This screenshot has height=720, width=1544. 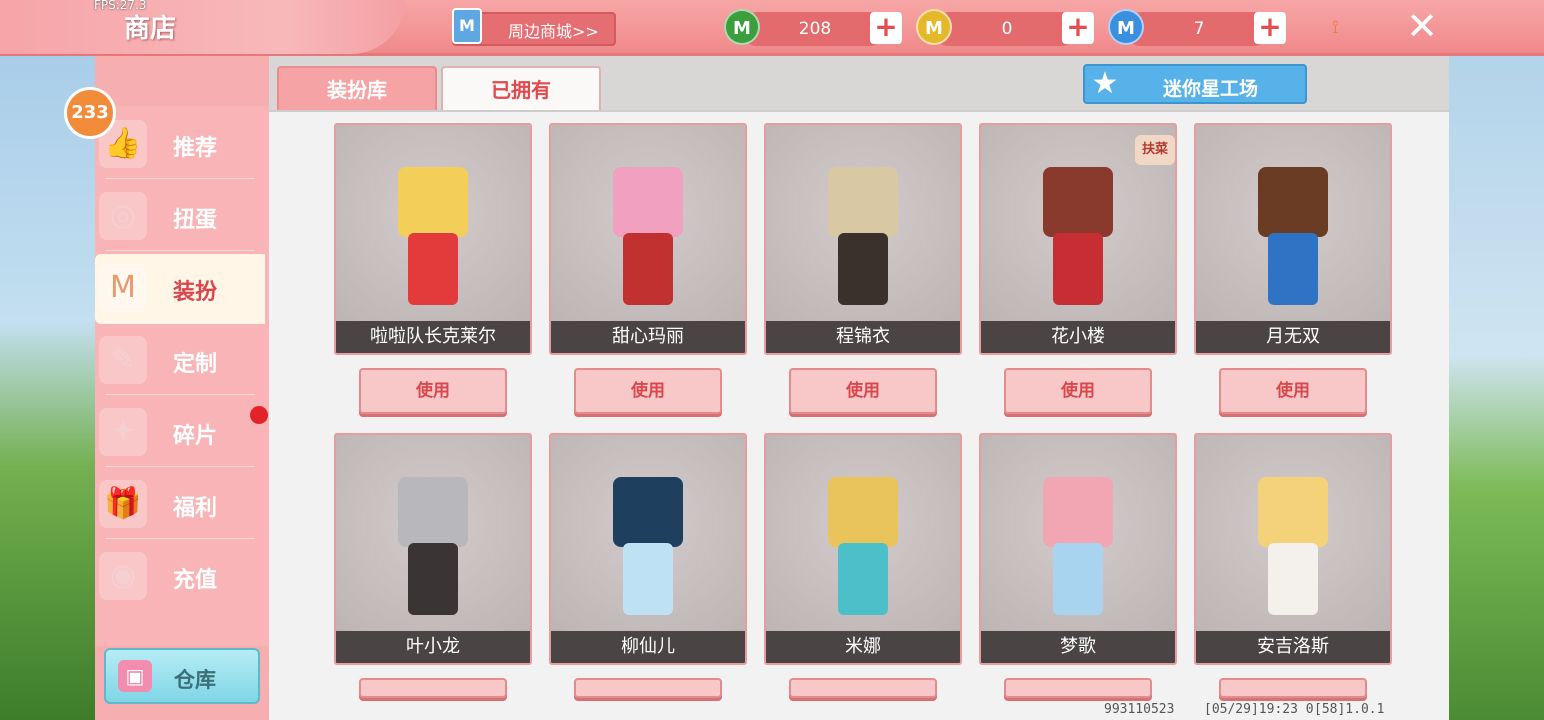 I want to click on title-tab, so click(x=202, y=27).